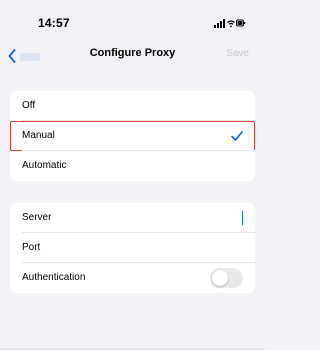 This screenshot has height=350, width=320. Describe the element at coordinates (241, 23) in the screenshot. I see `battery-icon` at that location.